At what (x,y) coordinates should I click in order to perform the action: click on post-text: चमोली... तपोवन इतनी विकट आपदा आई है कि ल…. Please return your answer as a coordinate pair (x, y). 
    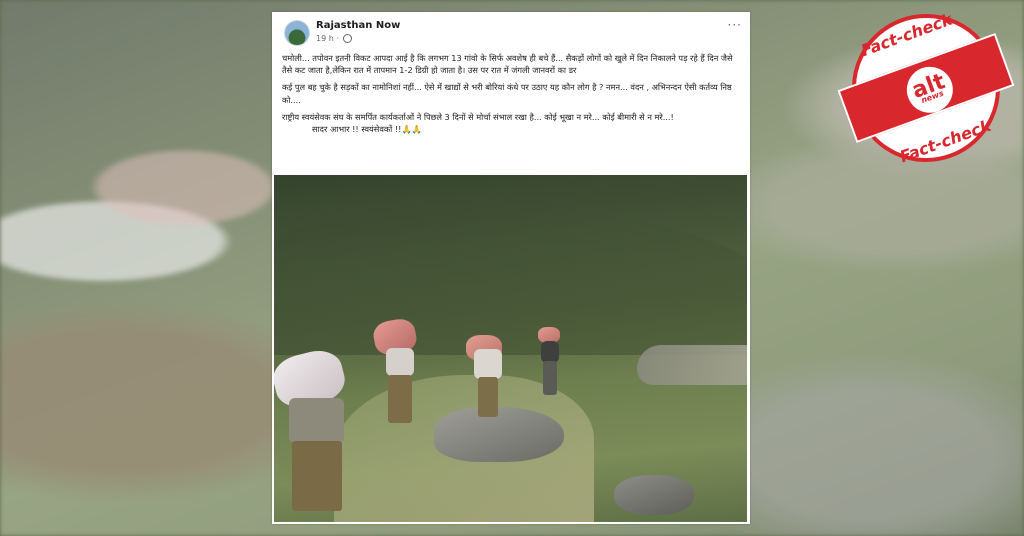
    Looking at the image, I should click on (509, 96).